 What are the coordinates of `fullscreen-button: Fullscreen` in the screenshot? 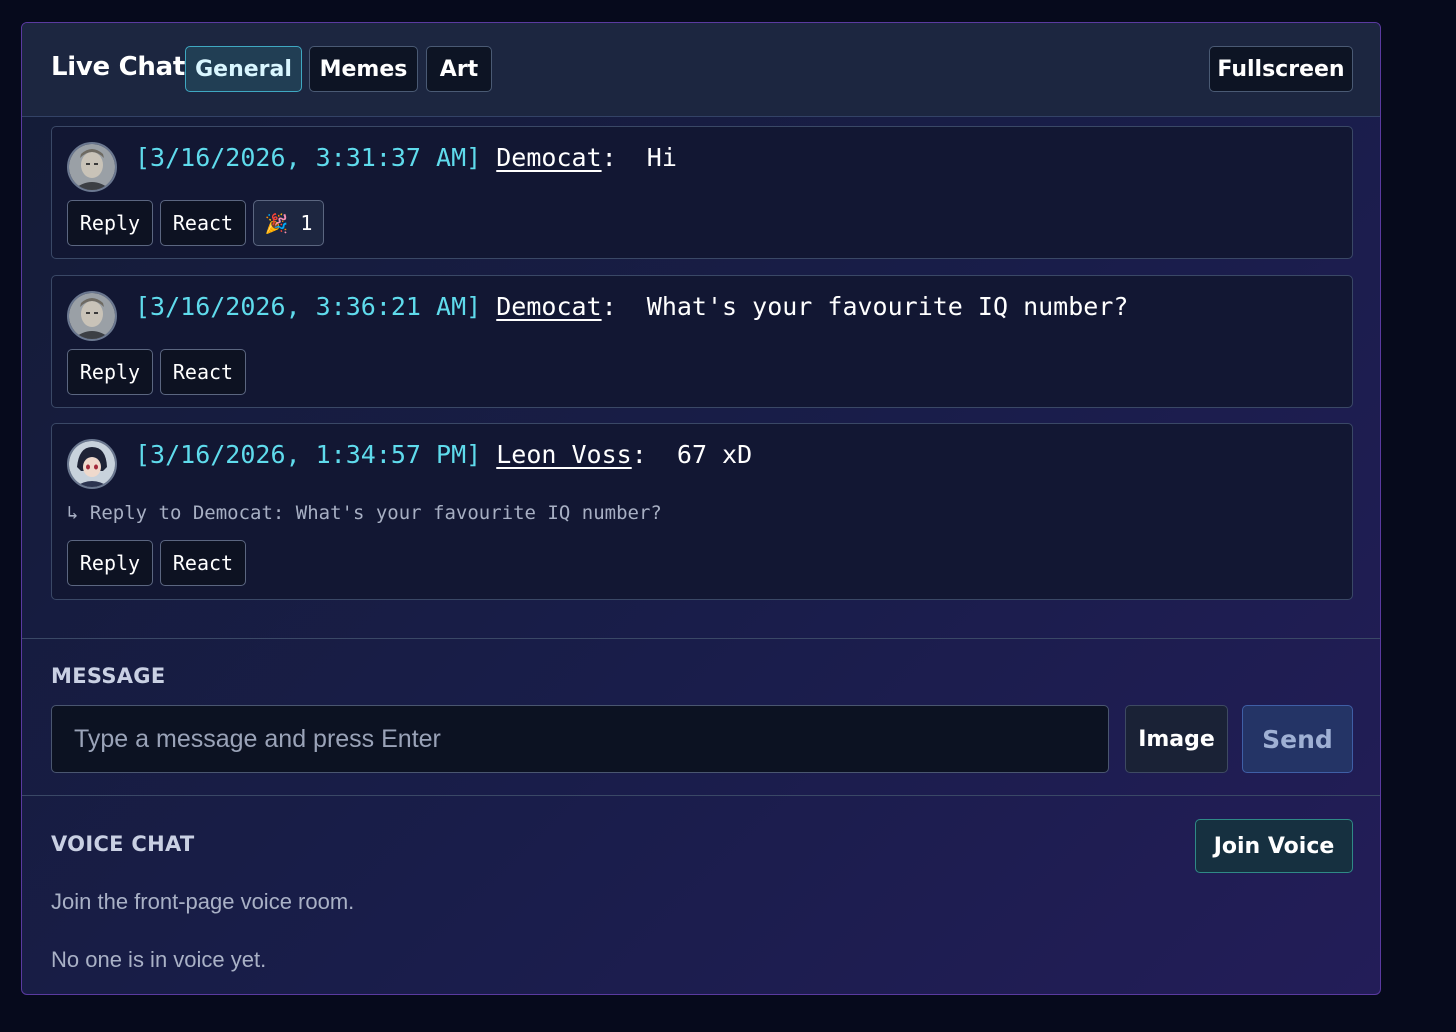 It's located at (1281, 69).